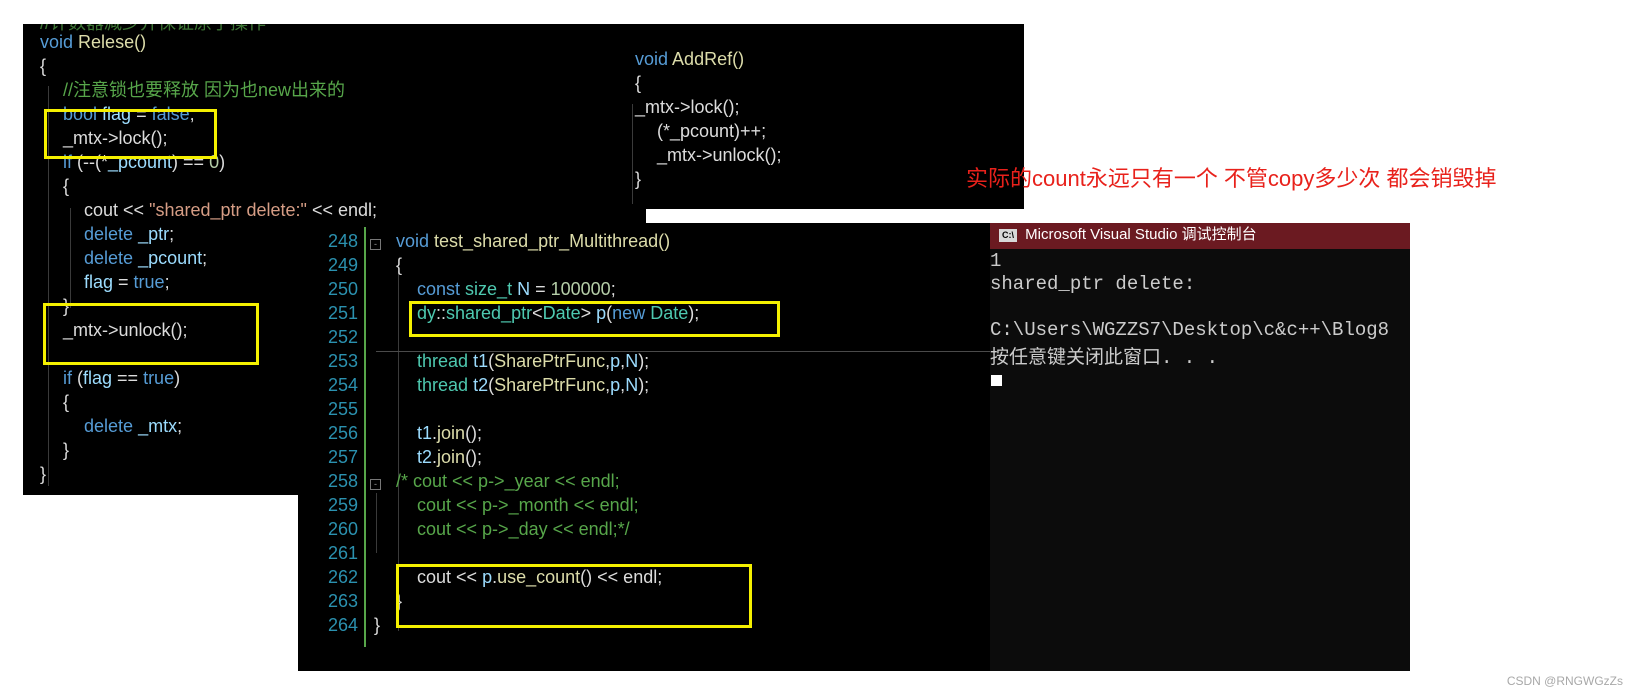 This screenshot has width=1631, height=695. Describe the element at coordinates (342, 625) in the screenshot. I see `line-number: 264` at that location.